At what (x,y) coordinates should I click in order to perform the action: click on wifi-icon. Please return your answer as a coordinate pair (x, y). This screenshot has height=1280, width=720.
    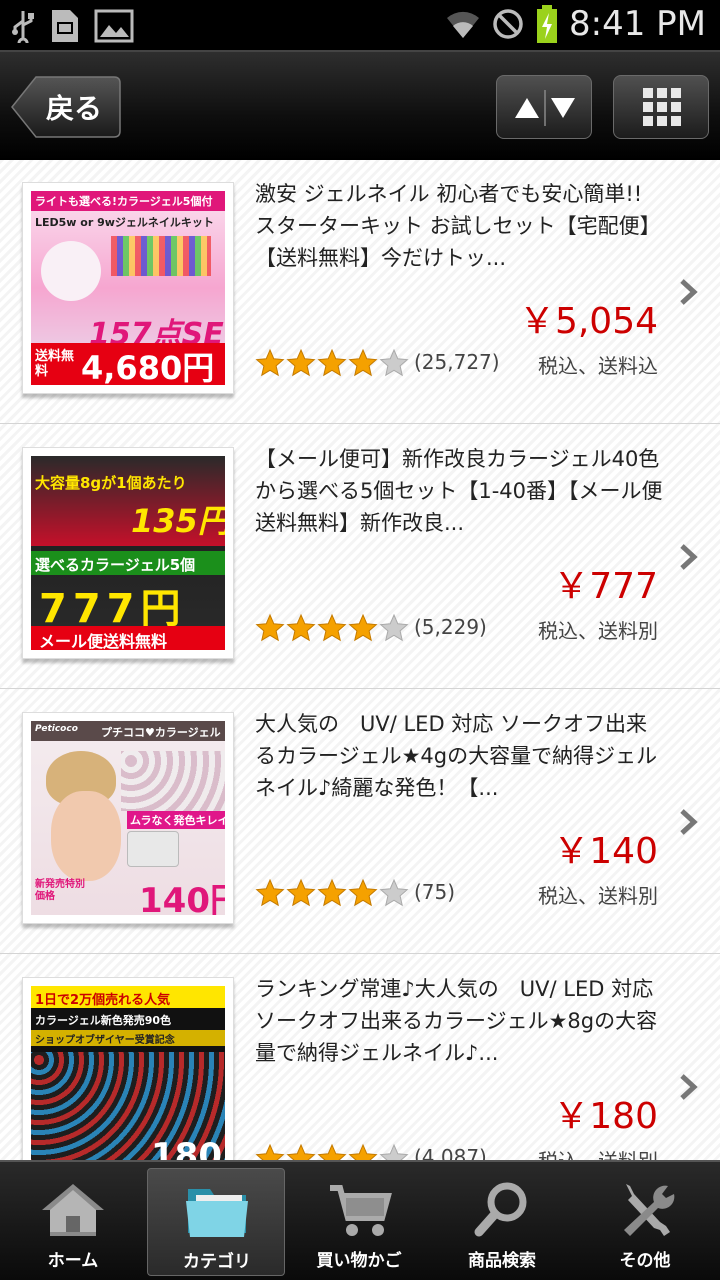
    Looking at the image, I should click on (463, 24).